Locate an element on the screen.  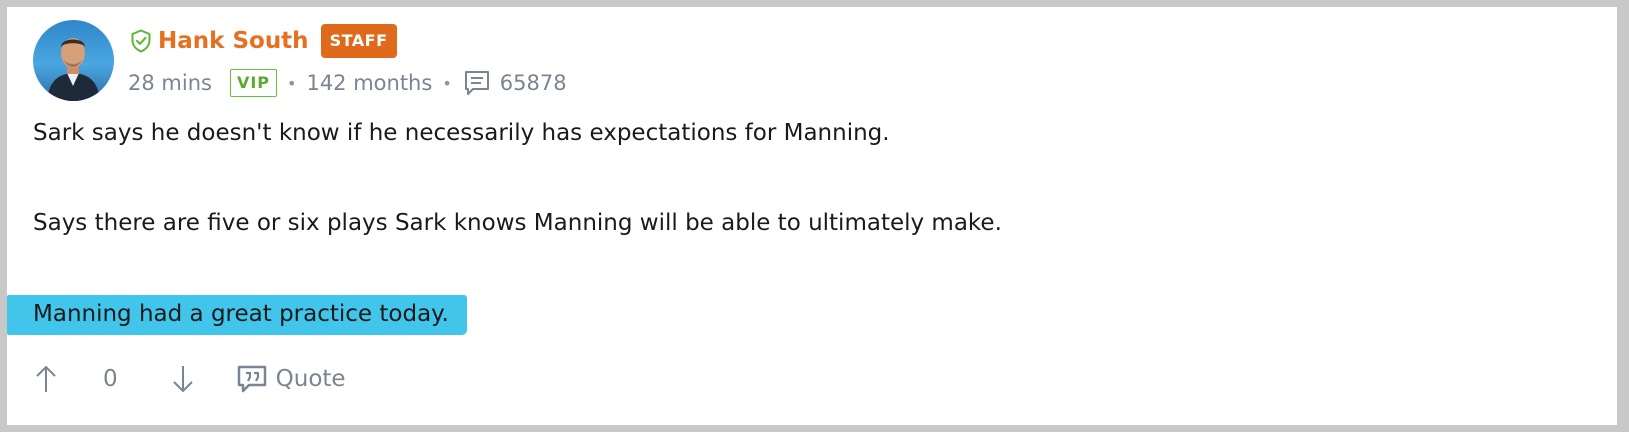
post-count: 65878 is located at coordinates (533, 83).